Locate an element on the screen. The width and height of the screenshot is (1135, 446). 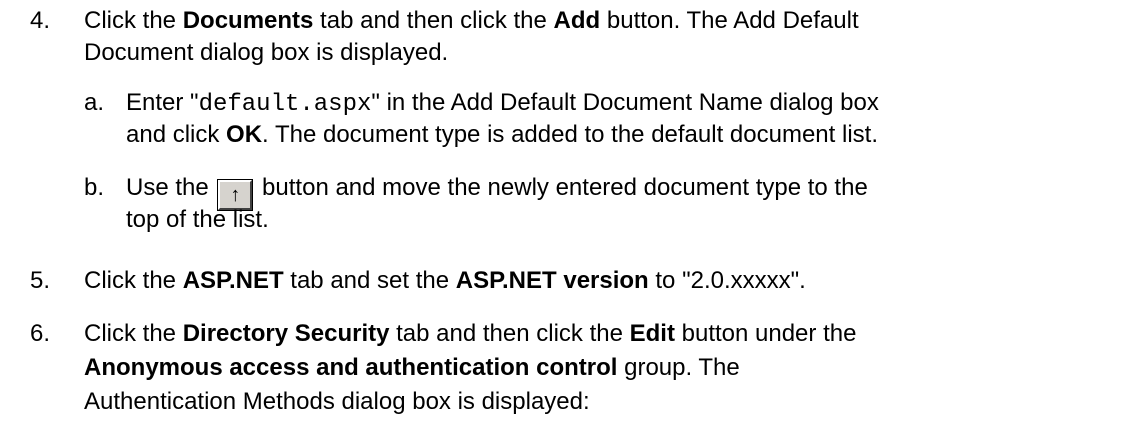
text-segment: Enter " is located at coordinates (162, 102).